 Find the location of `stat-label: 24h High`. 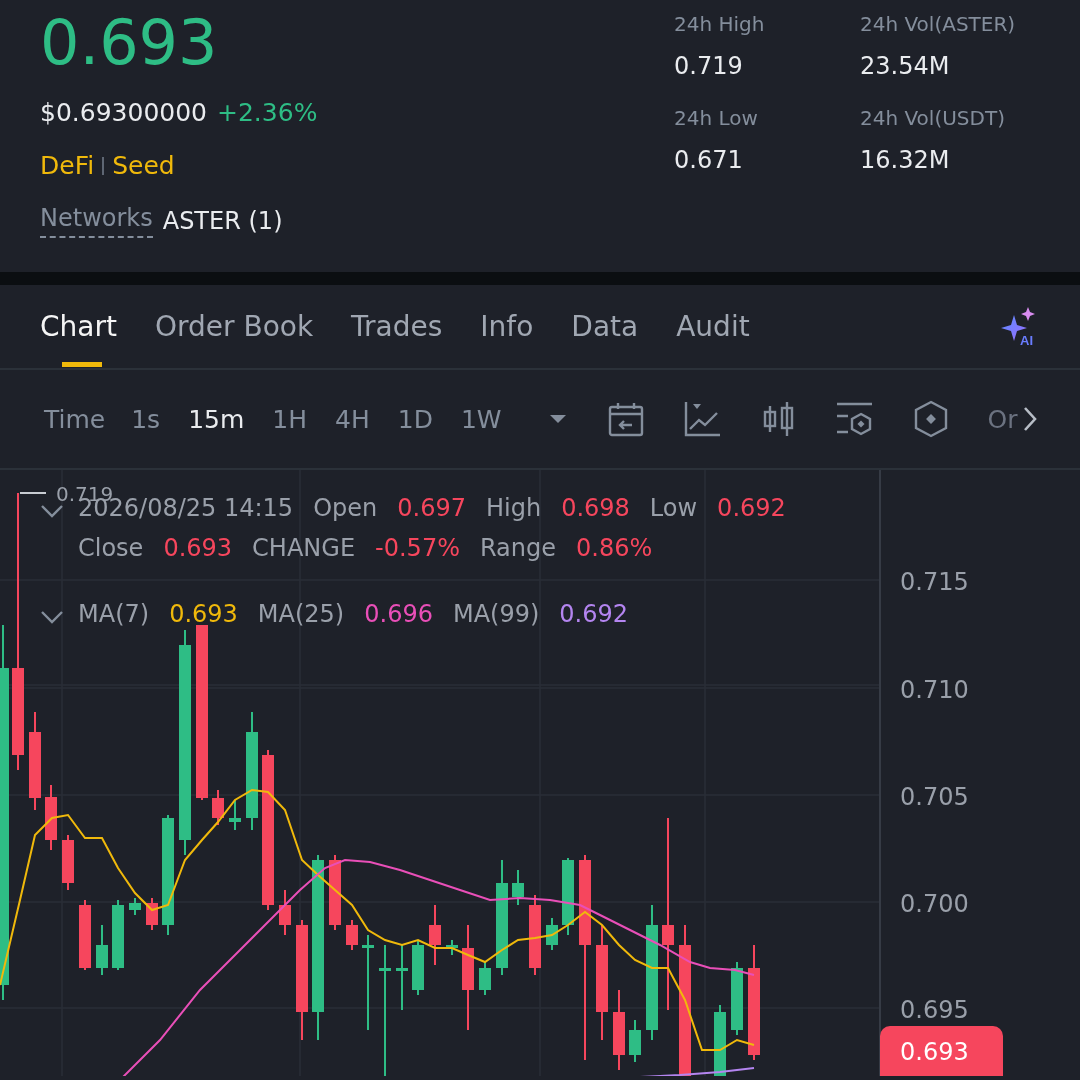

stat-label: 24h High is located at coordinates (720, 24).